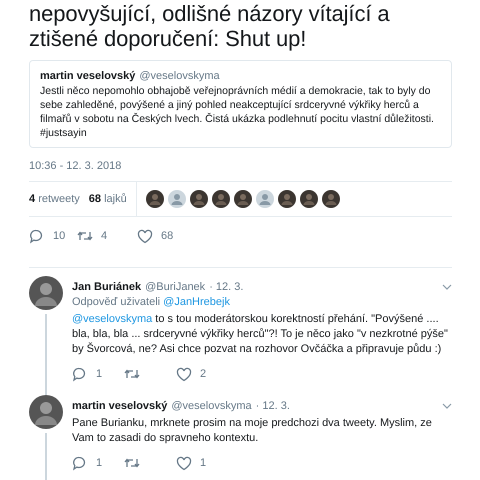 The height and width of the screenshot is (480, 480). Describe the element at coordinates (240, 171) in the screenshot. I see `timestamp: 10:36 - 12. 3. 2018` at that location.